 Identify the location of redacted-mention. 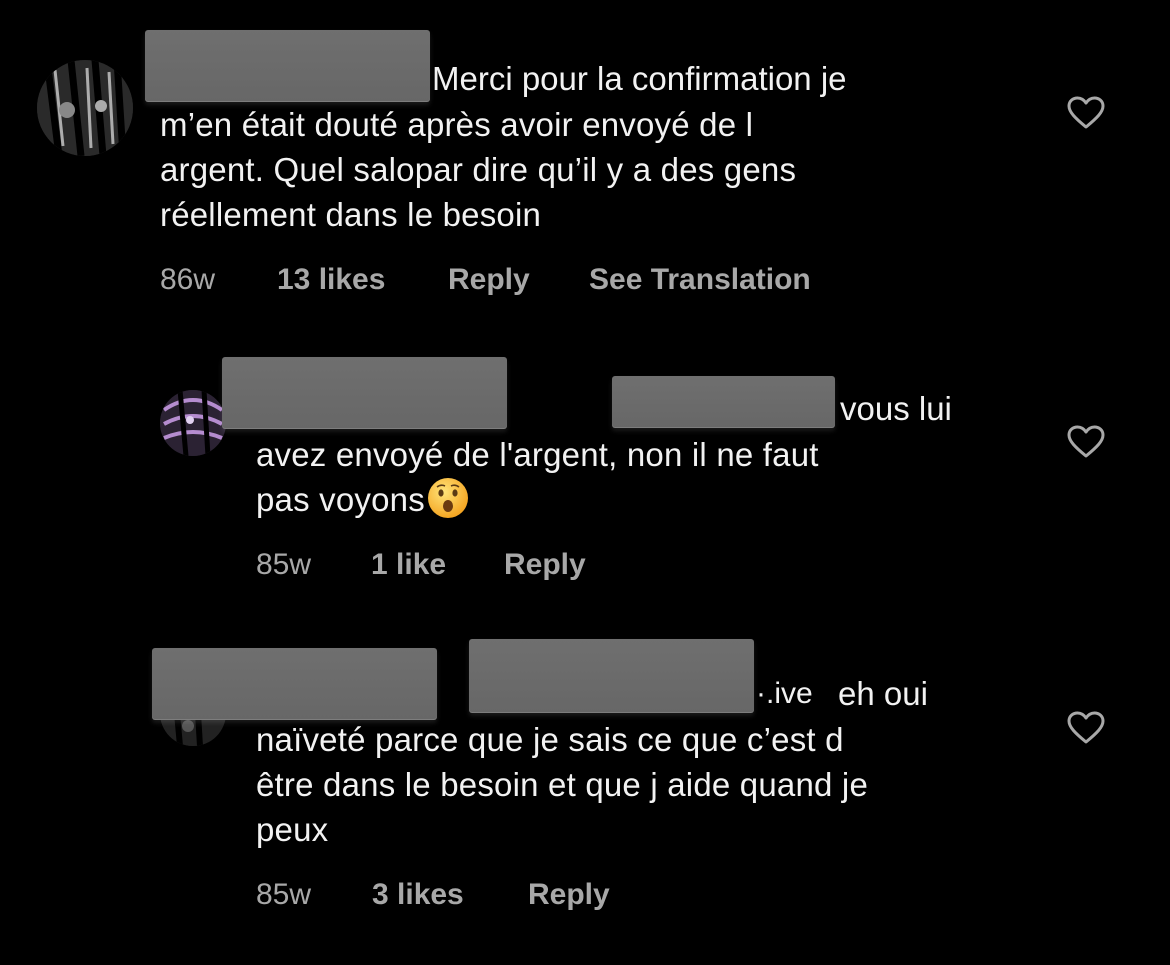
(611, 676).